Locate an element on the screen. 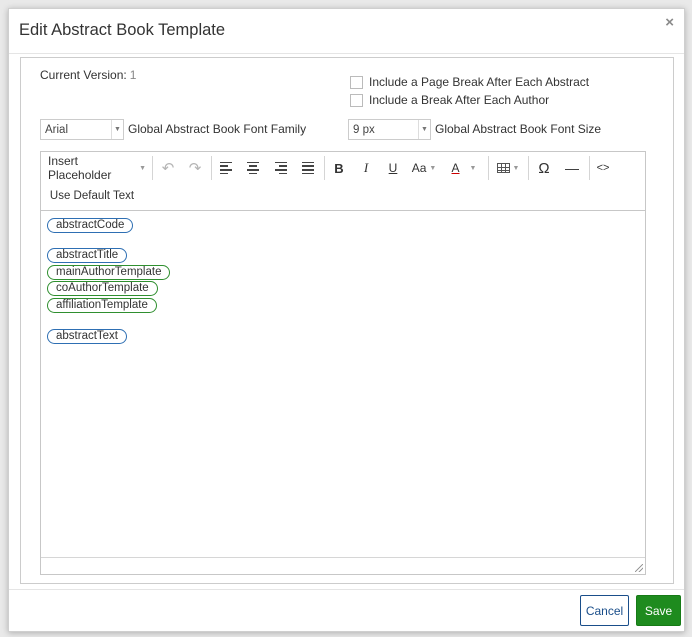 This screenshot has height=637, width=692. font-family-select: Arial ▼ is located at coordinates (82, 129).